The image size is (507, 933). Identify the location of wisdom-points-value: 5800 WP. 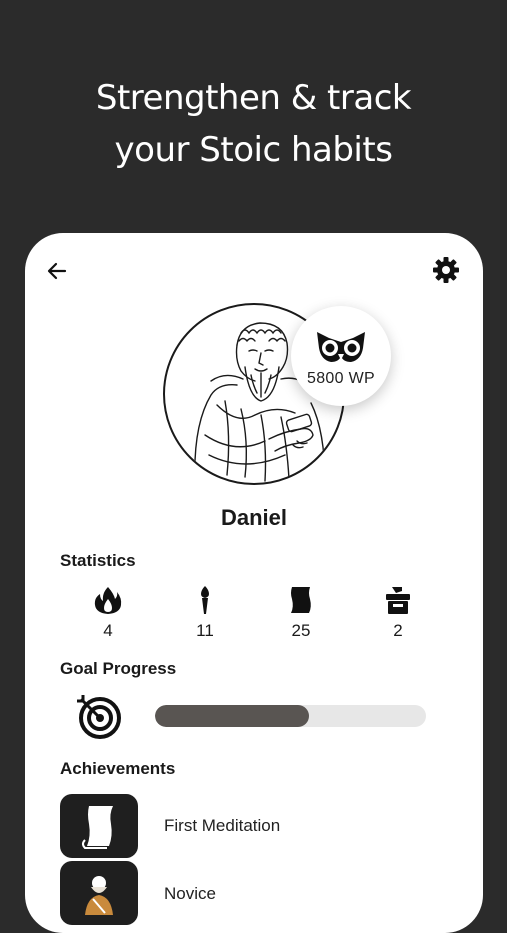
(341, 378).